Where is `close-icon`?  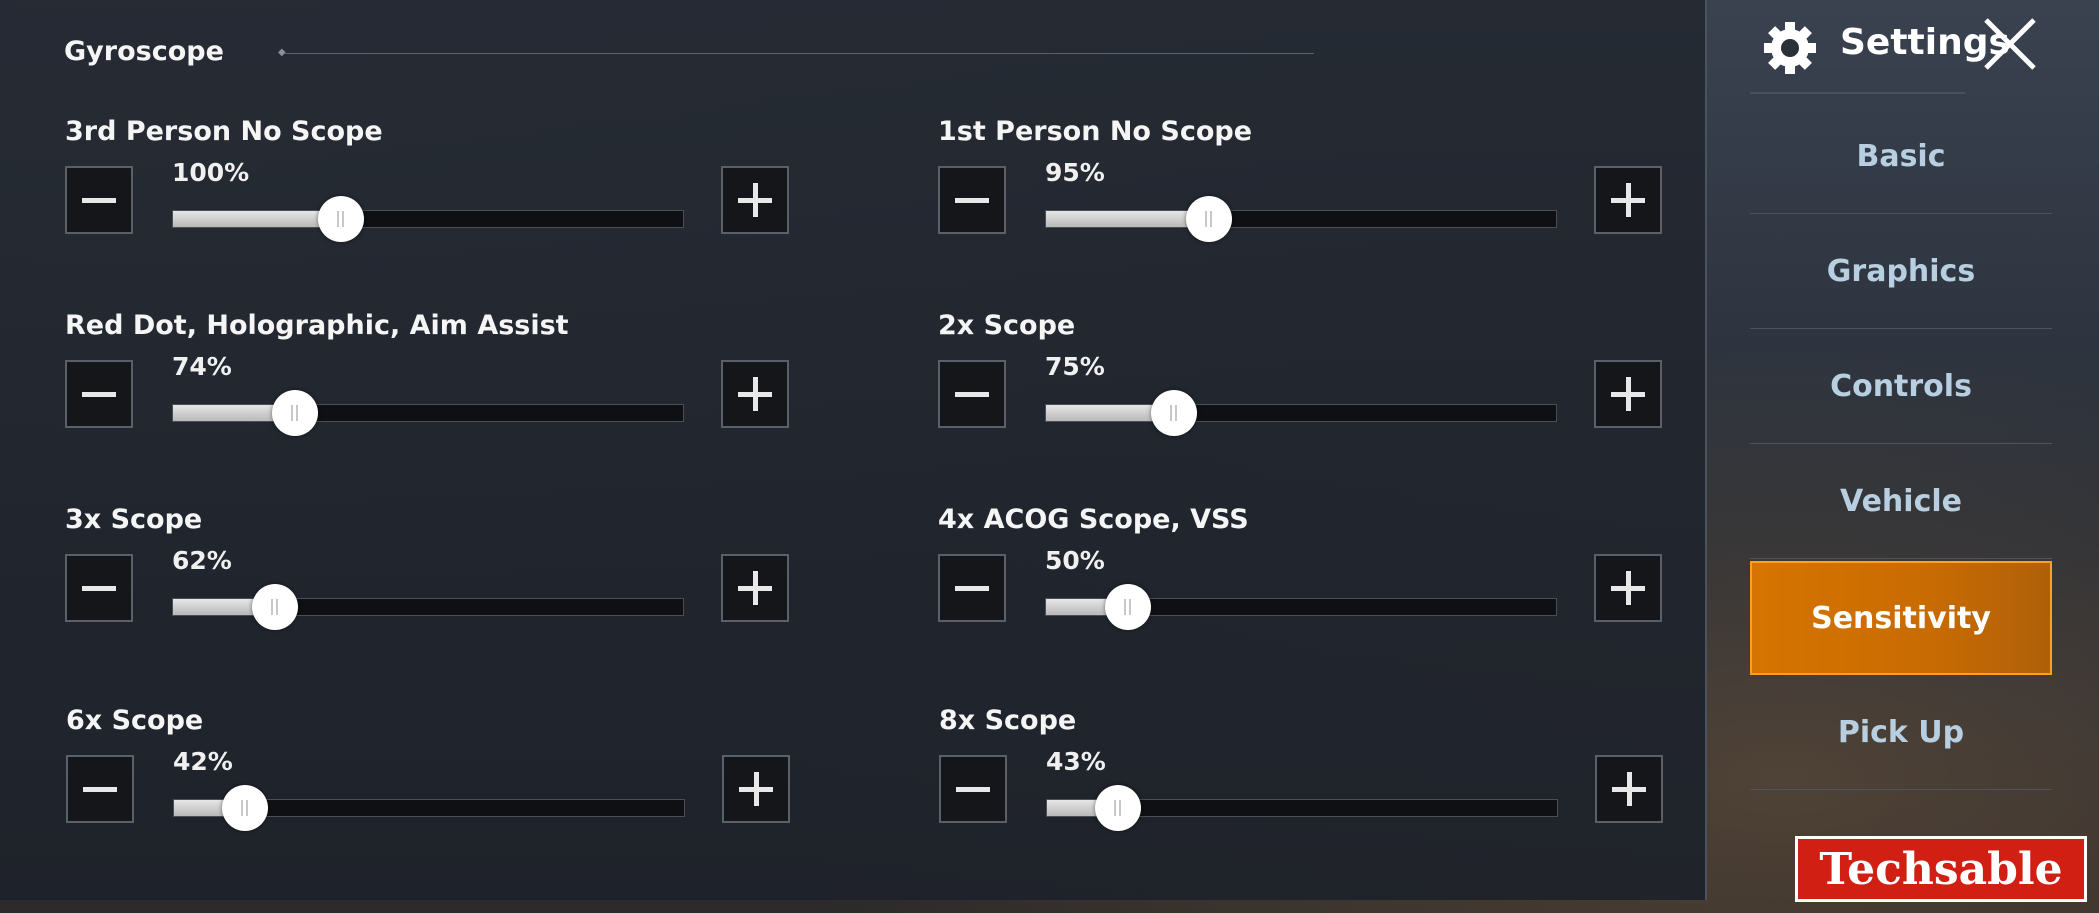 close-icon is located at coordinates (2010, 44).